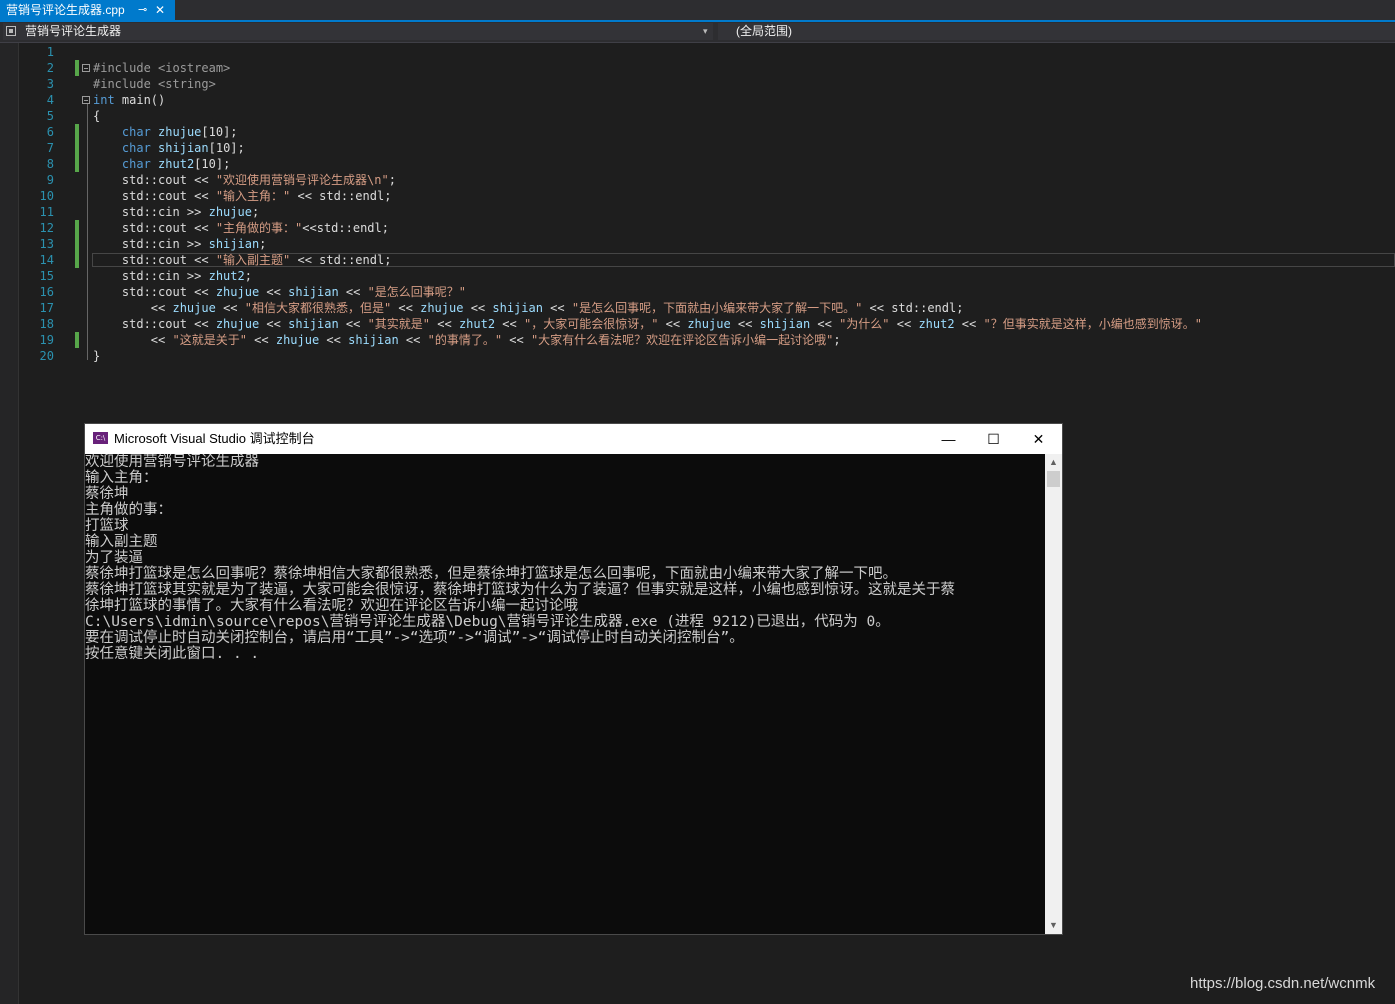 This screenshot has height=1004, width=1395. I want to click on code-text: std::cout << "主角做的事："<<std::endl;, so click(241, 228).